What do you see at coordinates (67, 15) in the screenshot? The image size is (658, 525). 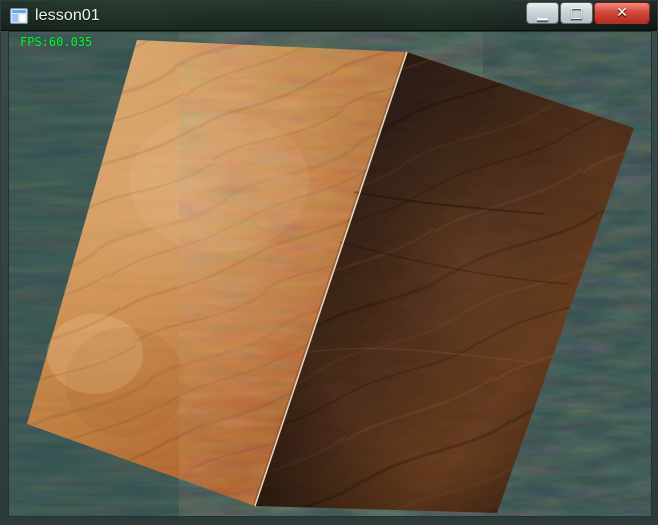 I see `window-title: lesson01` at bounding box center [67, 15].